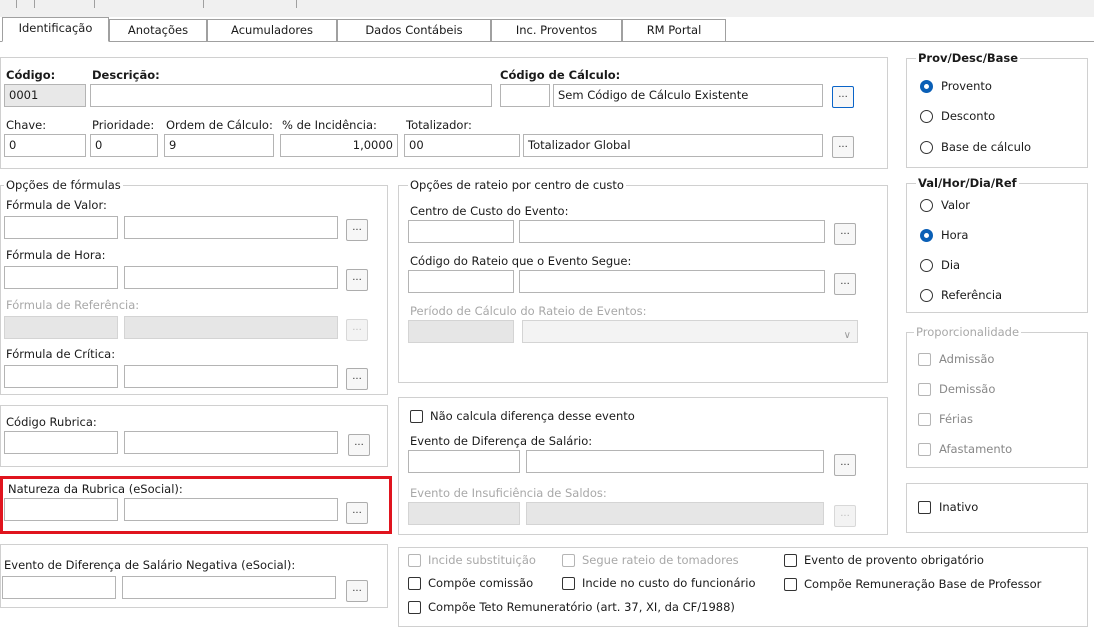  What do you see at coordinates (675, 461) in the screenshot?
I see `evento-diferenca-desc-field` at bounding box center [675, 461].